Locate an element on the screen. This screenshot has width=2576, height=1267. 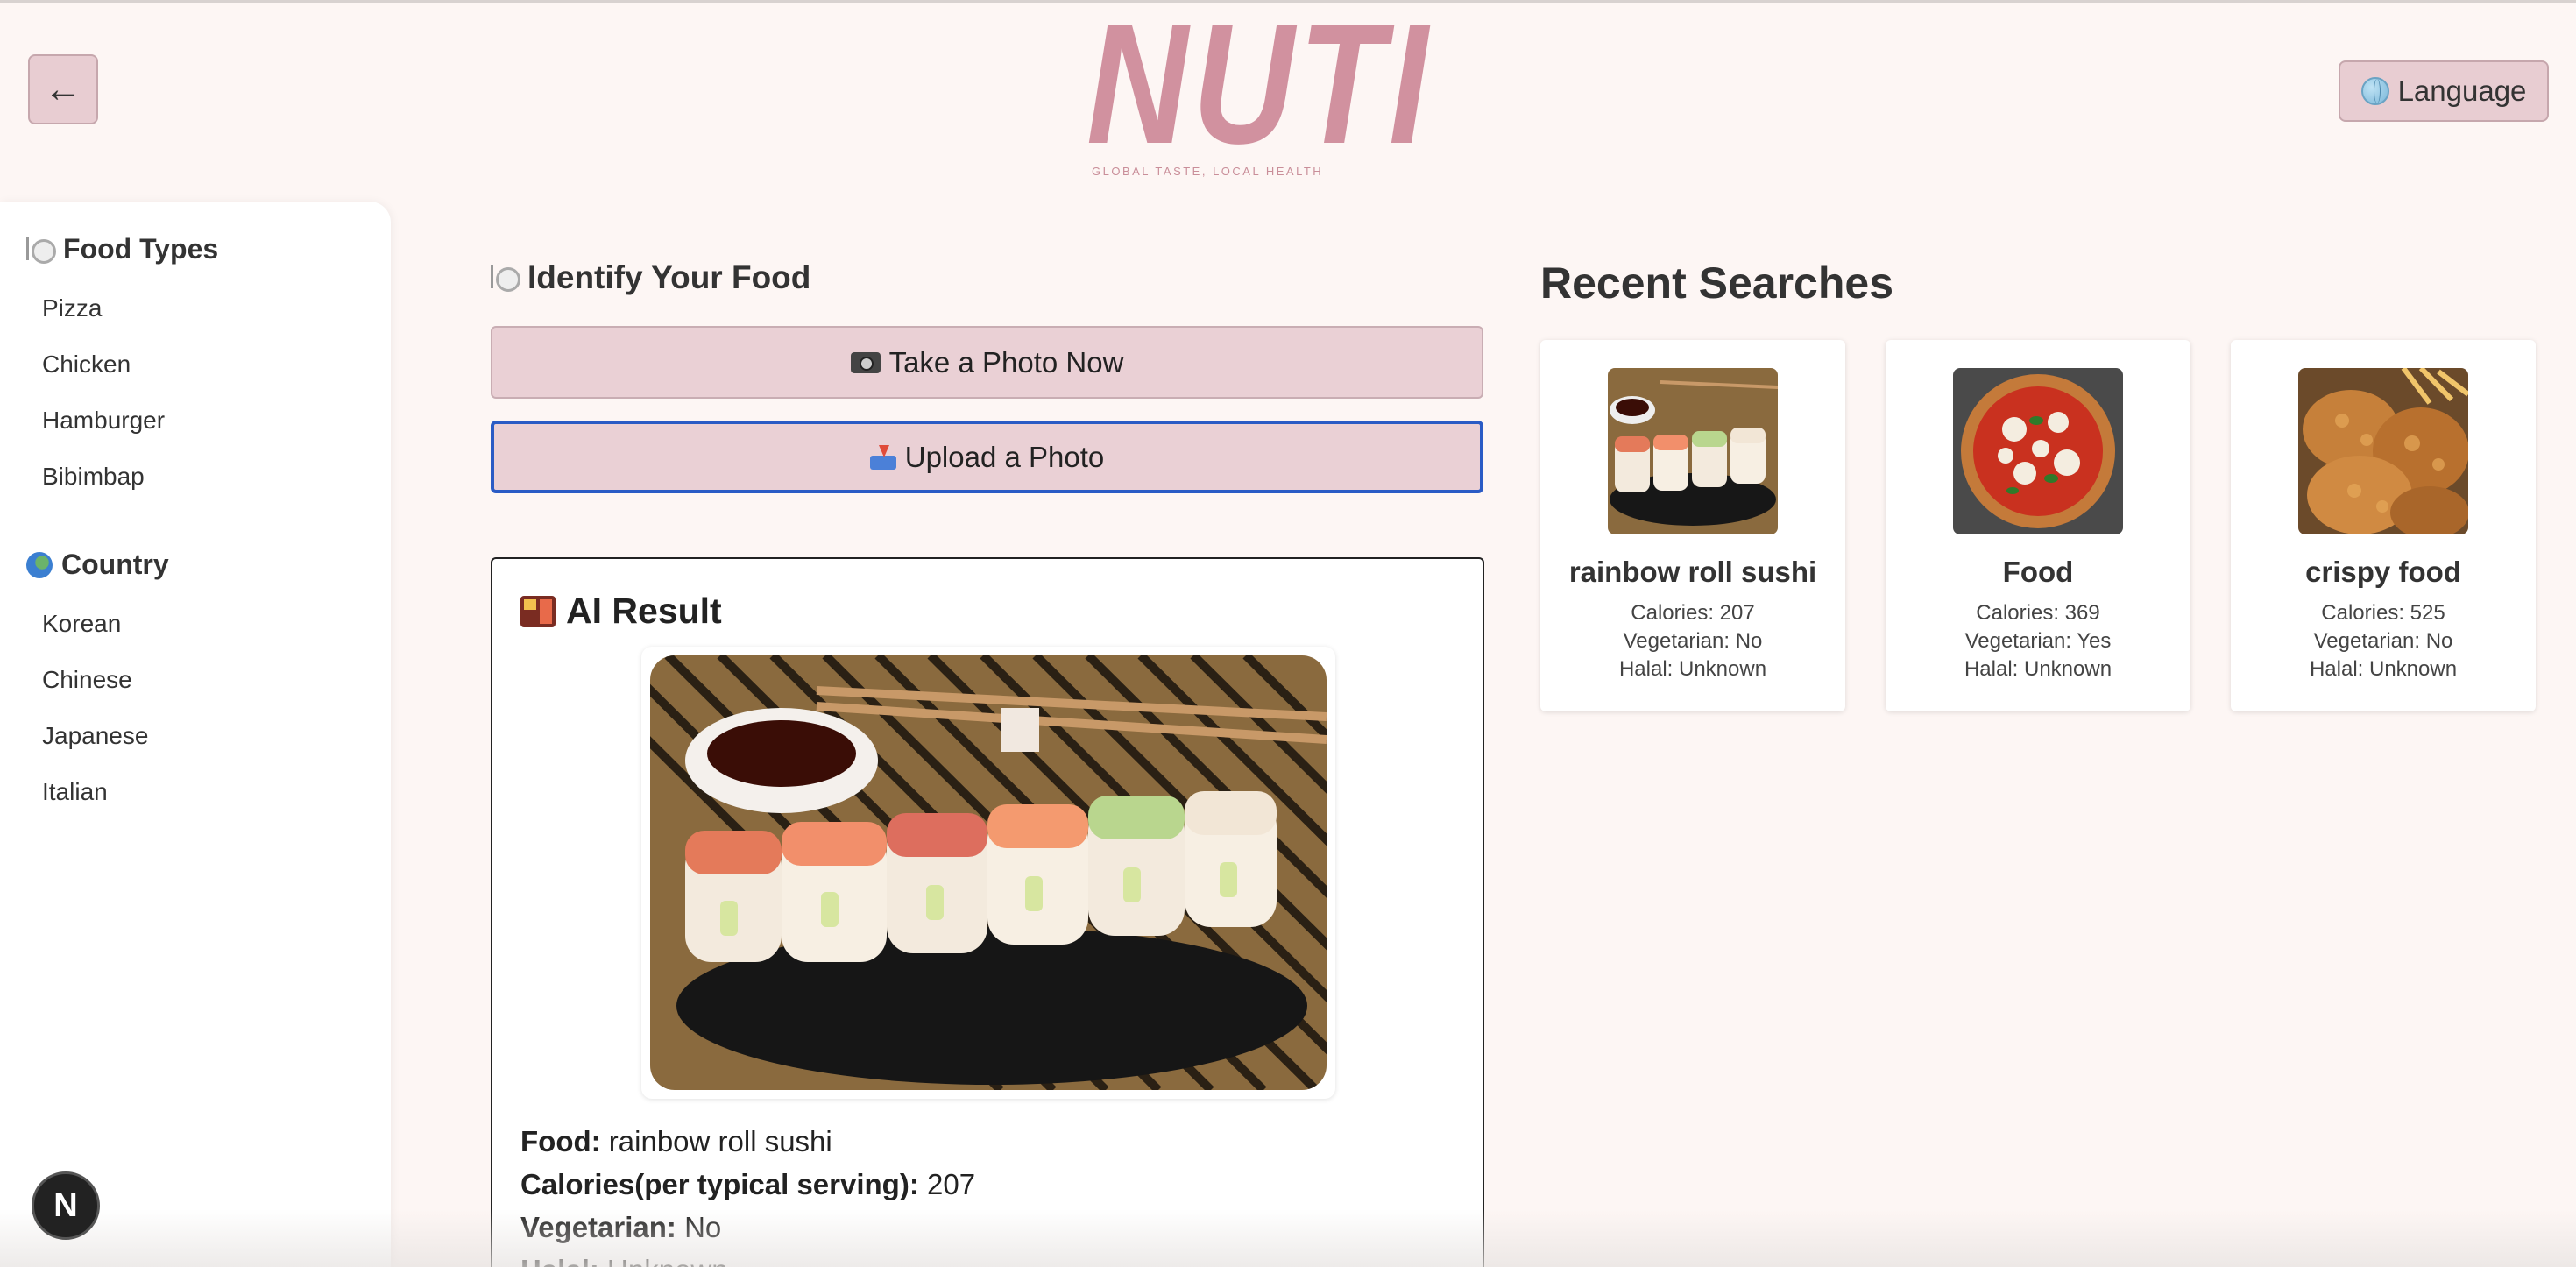
sidebar-item-hamburger: Hamburger is located at coordinates (103, 421).